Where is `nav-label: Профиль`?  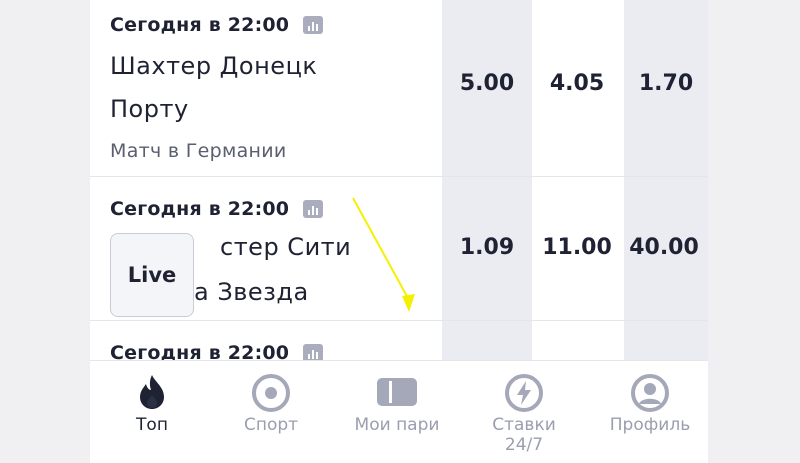
nav-label: Профиль is located at coordinates (650, 425).